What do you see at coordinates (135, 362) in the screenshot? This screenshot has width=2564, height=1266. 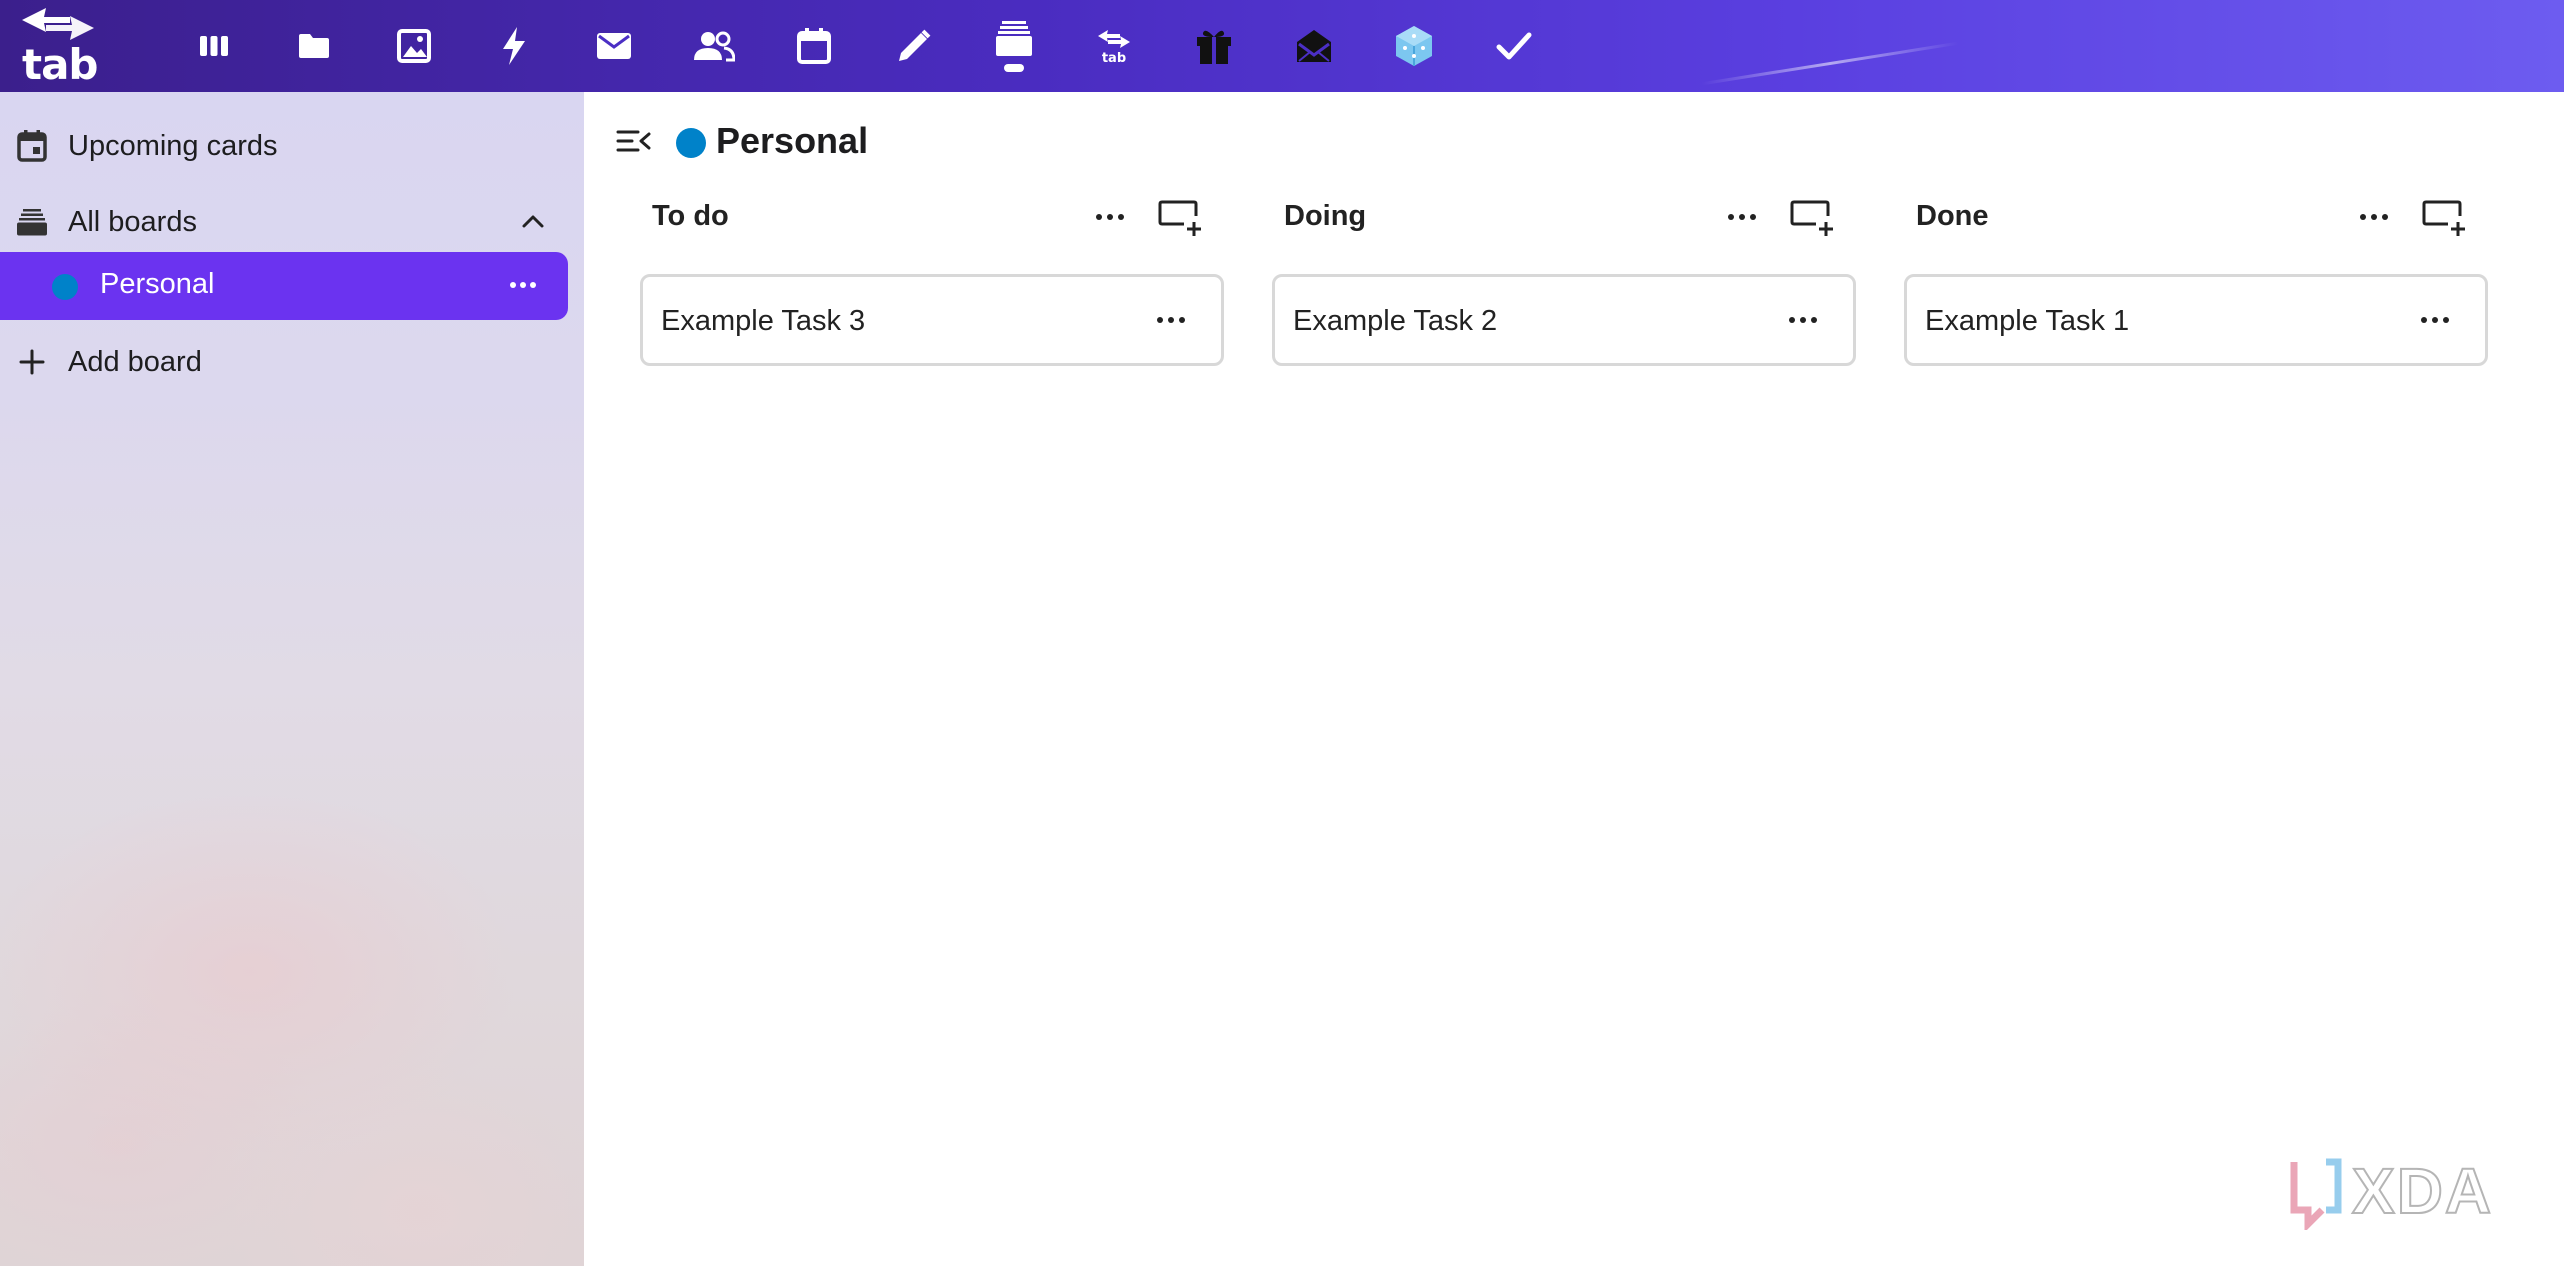 I see `sidebar-item-label: Add board` at bounding box center [135, 362].